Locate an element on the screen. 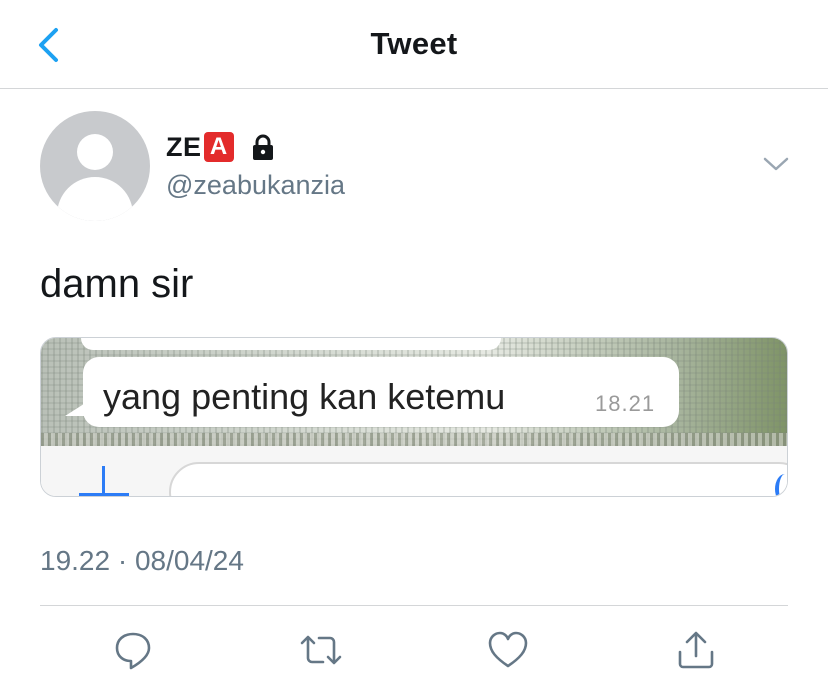 Image resolution: width=828 pixels, height=693 pixels. lock-icon is located at coordinates (262, 147).